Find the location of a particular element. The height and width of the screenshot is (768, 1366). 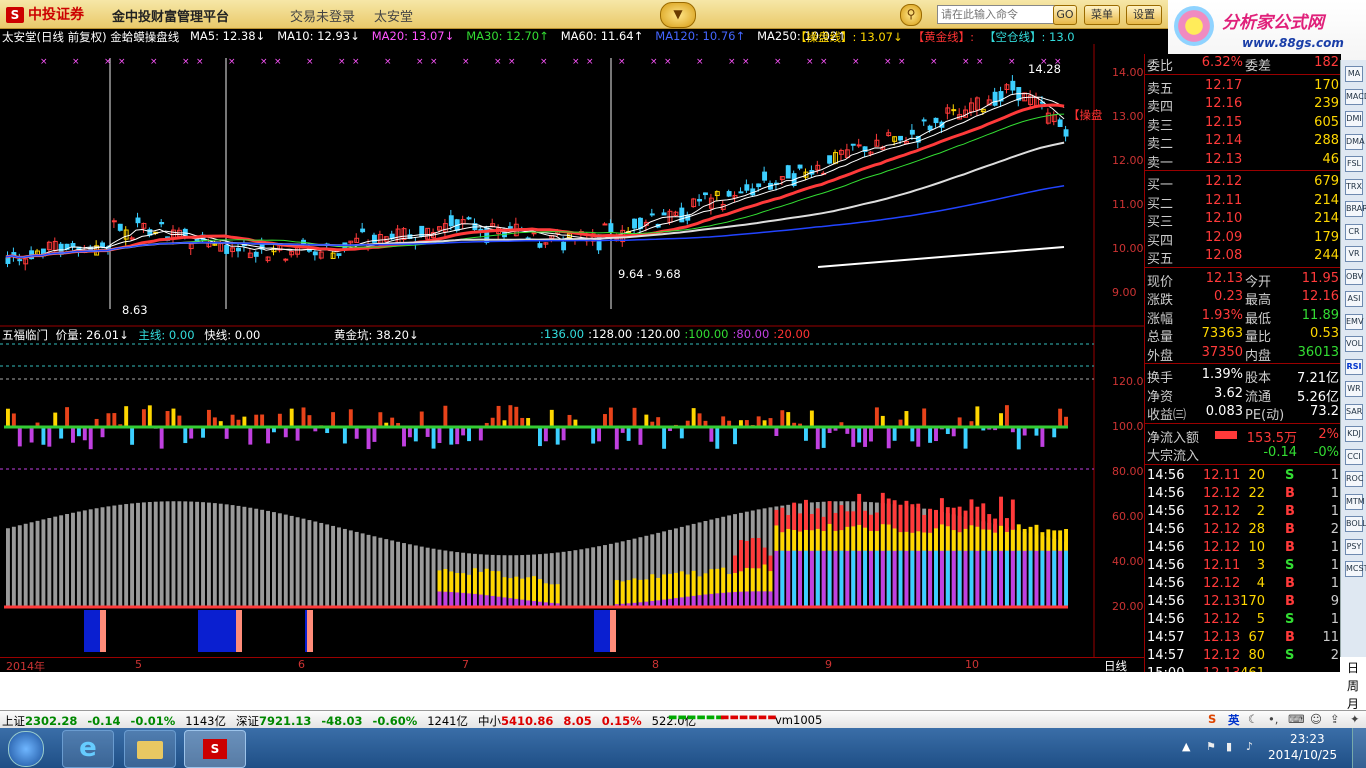

indicator-shortcut-icon: MTM is located at coordinates (1355, 501).